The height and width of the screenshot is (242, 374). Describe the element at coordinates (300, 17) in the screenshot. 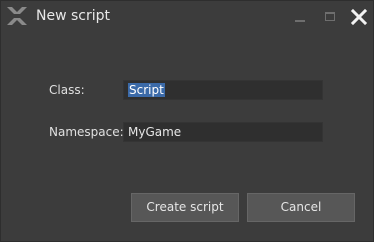

I see `minimize-icon` at that location.